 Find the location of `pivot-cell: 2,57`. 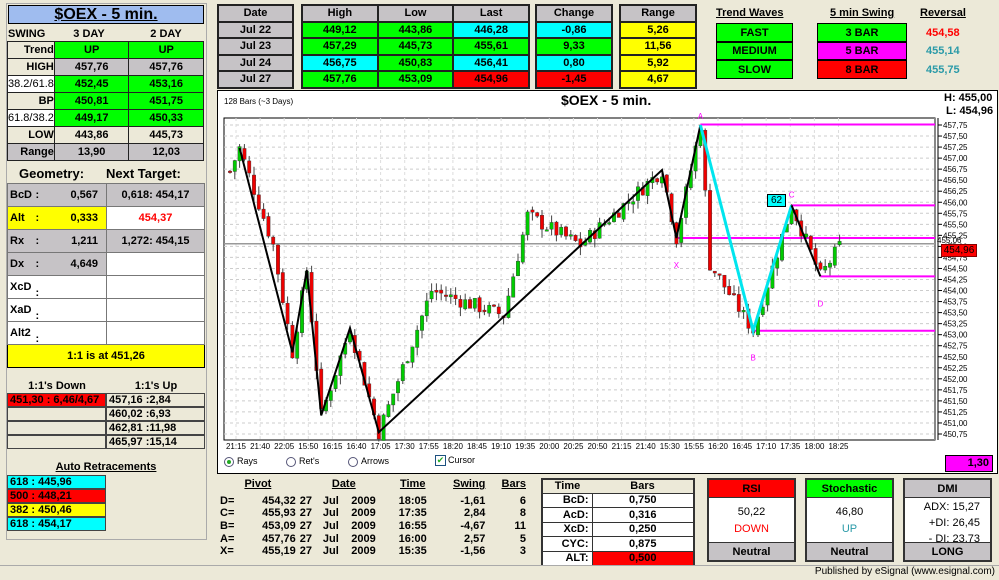

pivot-cell: 2,57 is located at coordinates (474, 538).